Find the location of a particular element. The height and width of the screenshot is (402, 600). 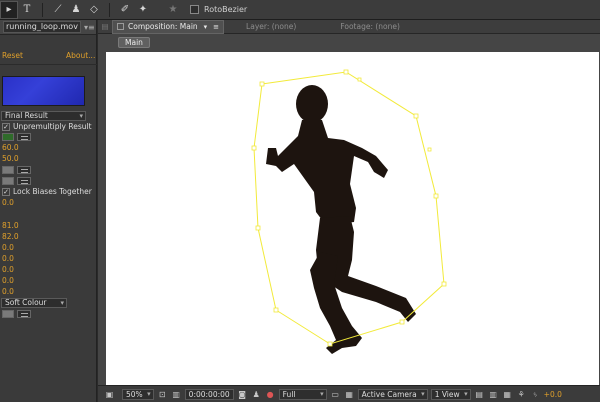

clone-stamp-tool-button: ♟ is located at coordinates (76, 10).